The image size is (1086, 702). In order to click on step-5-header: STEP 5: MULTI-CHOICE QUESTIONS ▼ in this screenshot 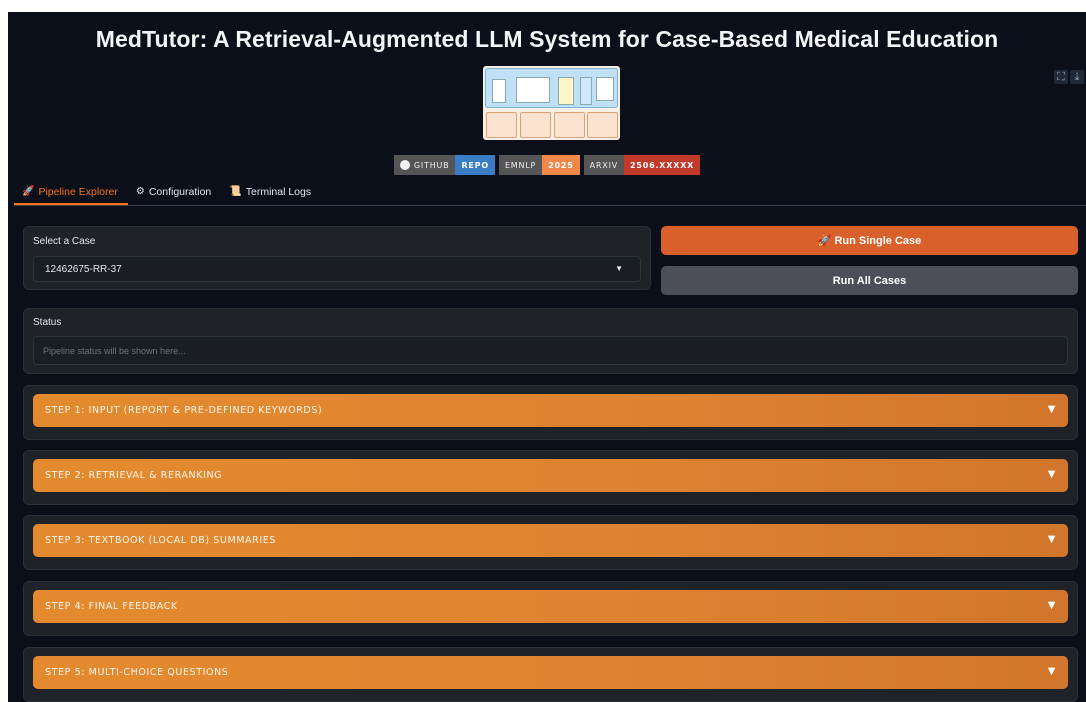, I will do `click(550, 672)`.